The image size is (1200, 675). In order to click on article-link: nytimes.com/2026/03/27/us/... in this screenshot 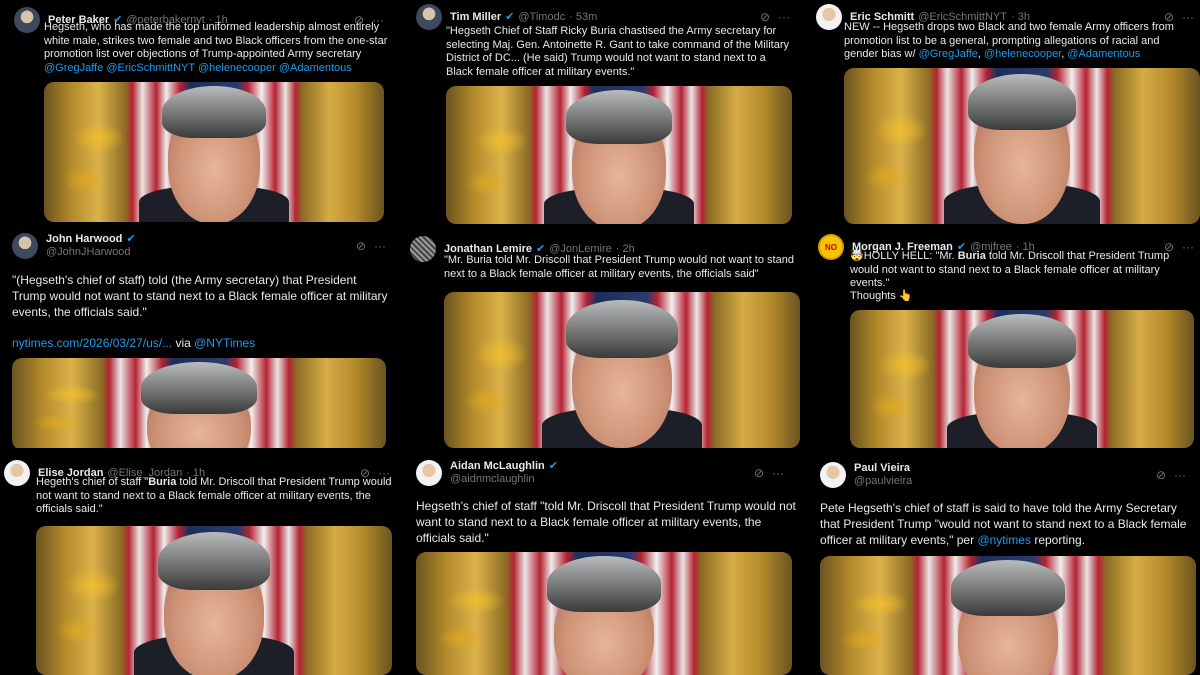, I will do `click(92, 343)`.